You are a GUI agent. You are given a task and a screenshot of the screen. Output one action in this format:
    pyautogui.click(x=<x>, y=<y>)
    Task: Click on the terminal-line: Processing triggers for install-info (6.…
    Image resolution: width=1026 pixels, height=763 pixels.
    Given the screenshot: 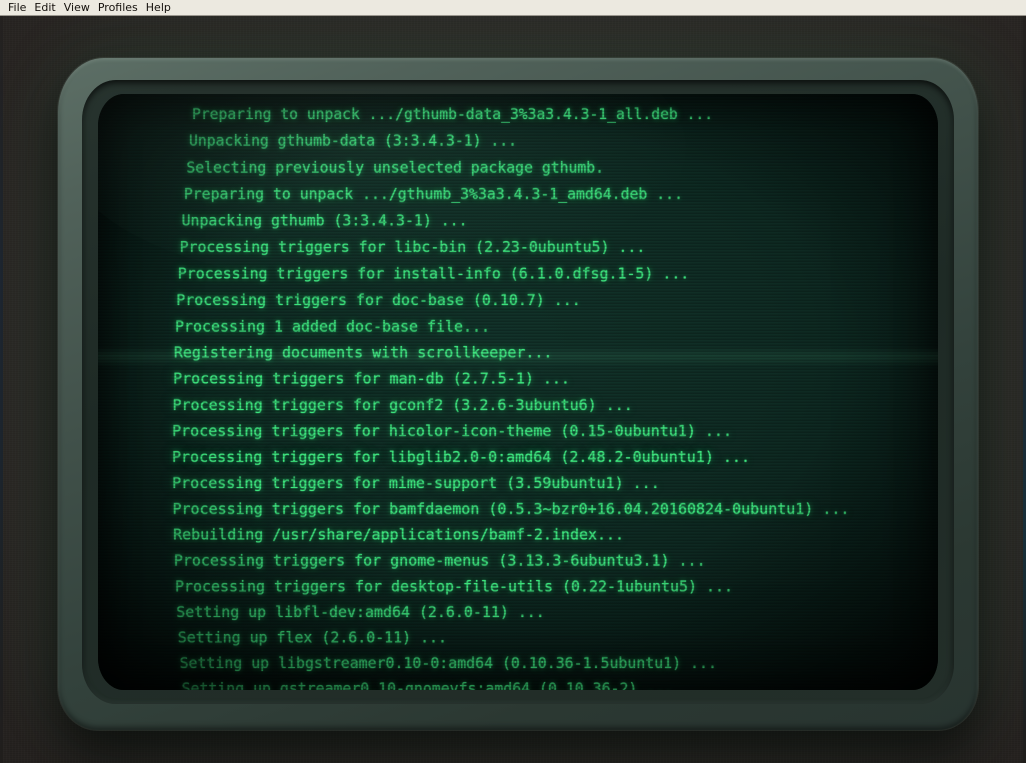 What is the action you would take?
    pyautogui.click(x=433, y=273)
    